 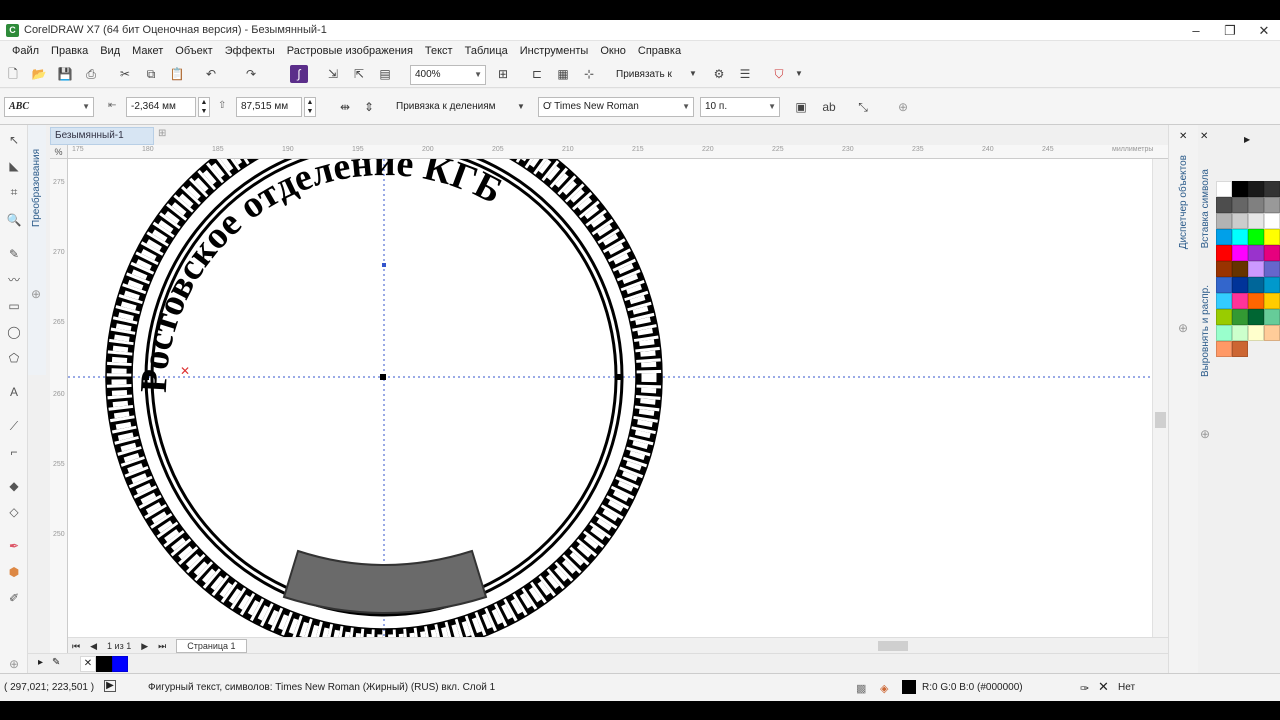 What do you see at coordinates (161, 107) in the screenshot?
I see `offset-x-field: -2,364 мм` at bounding box center [161, 107].